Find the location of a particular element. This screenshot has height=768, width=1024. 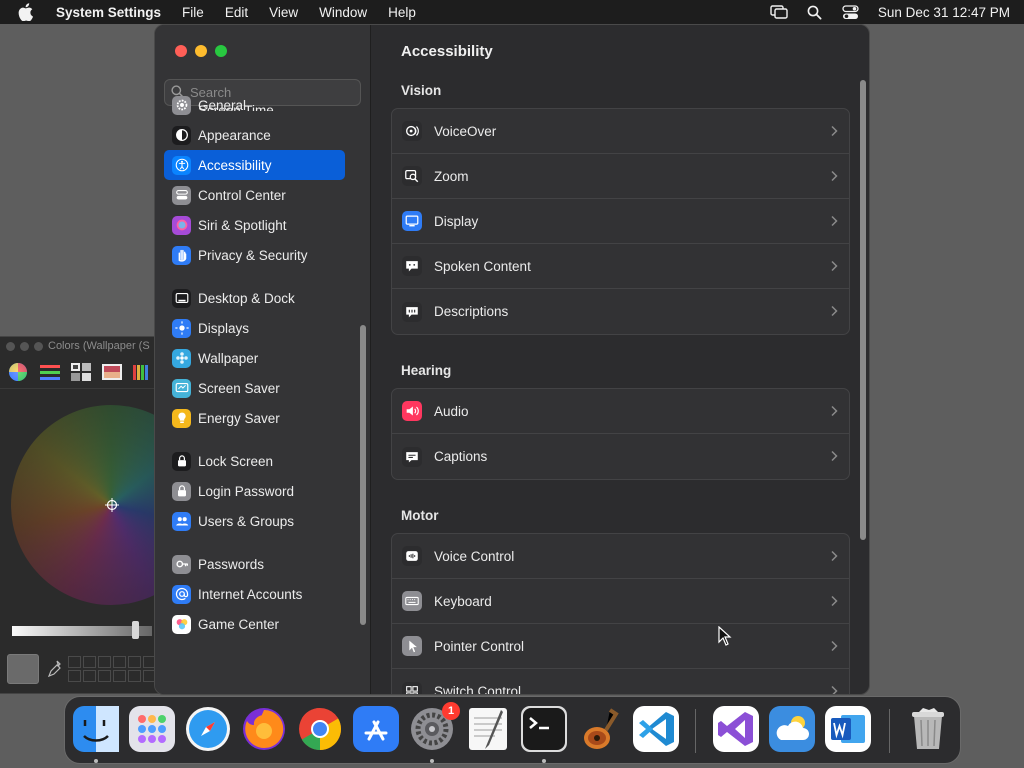

sidebar-item-accessibility: Accessibility is located at coordinates (254, 165).